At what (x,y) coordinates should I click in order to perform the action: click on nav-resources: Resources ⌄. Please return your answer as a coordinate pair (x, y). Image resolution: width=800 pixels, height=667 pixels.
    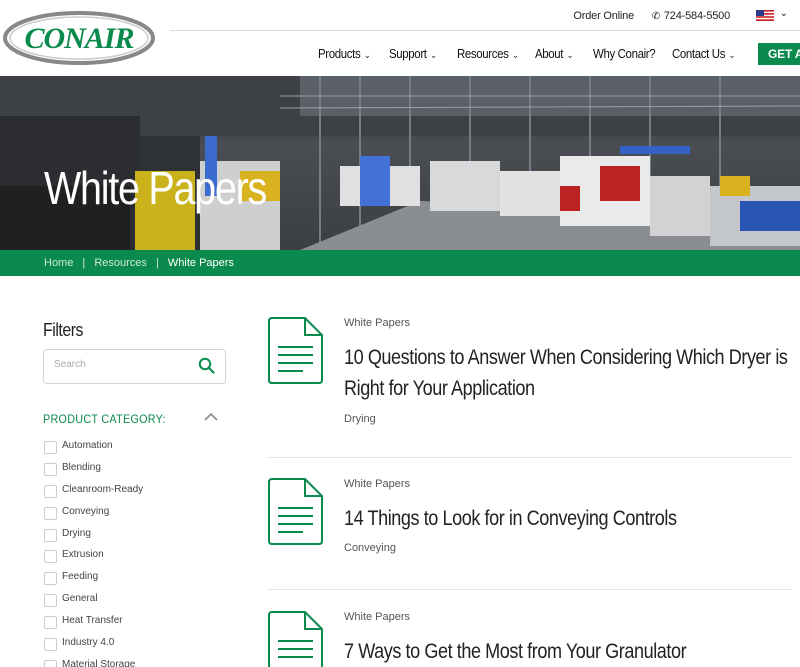
    Looking at the image, I should click on (488, 53).